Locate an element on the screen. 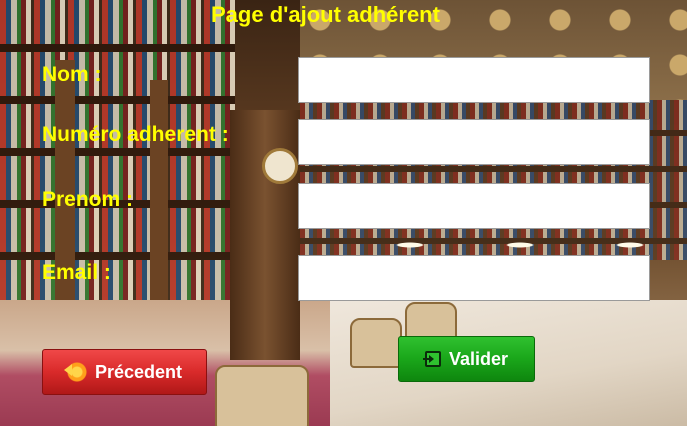  undo-arrow-icon is located at coordinates (75, 372).